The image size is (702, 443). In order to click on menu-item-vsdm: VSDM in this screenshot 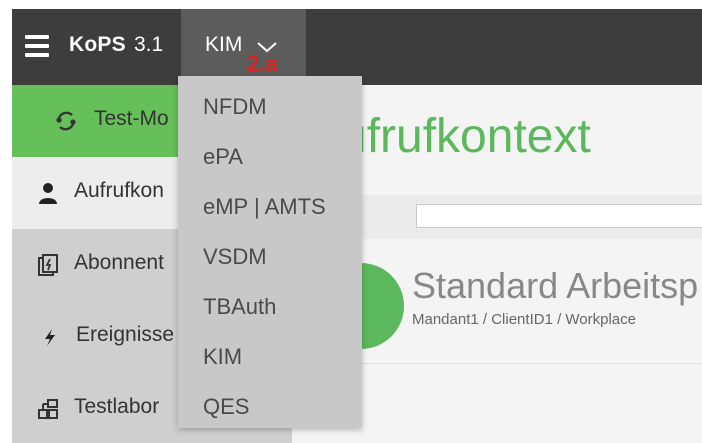, I will do `click(270, 256)`.